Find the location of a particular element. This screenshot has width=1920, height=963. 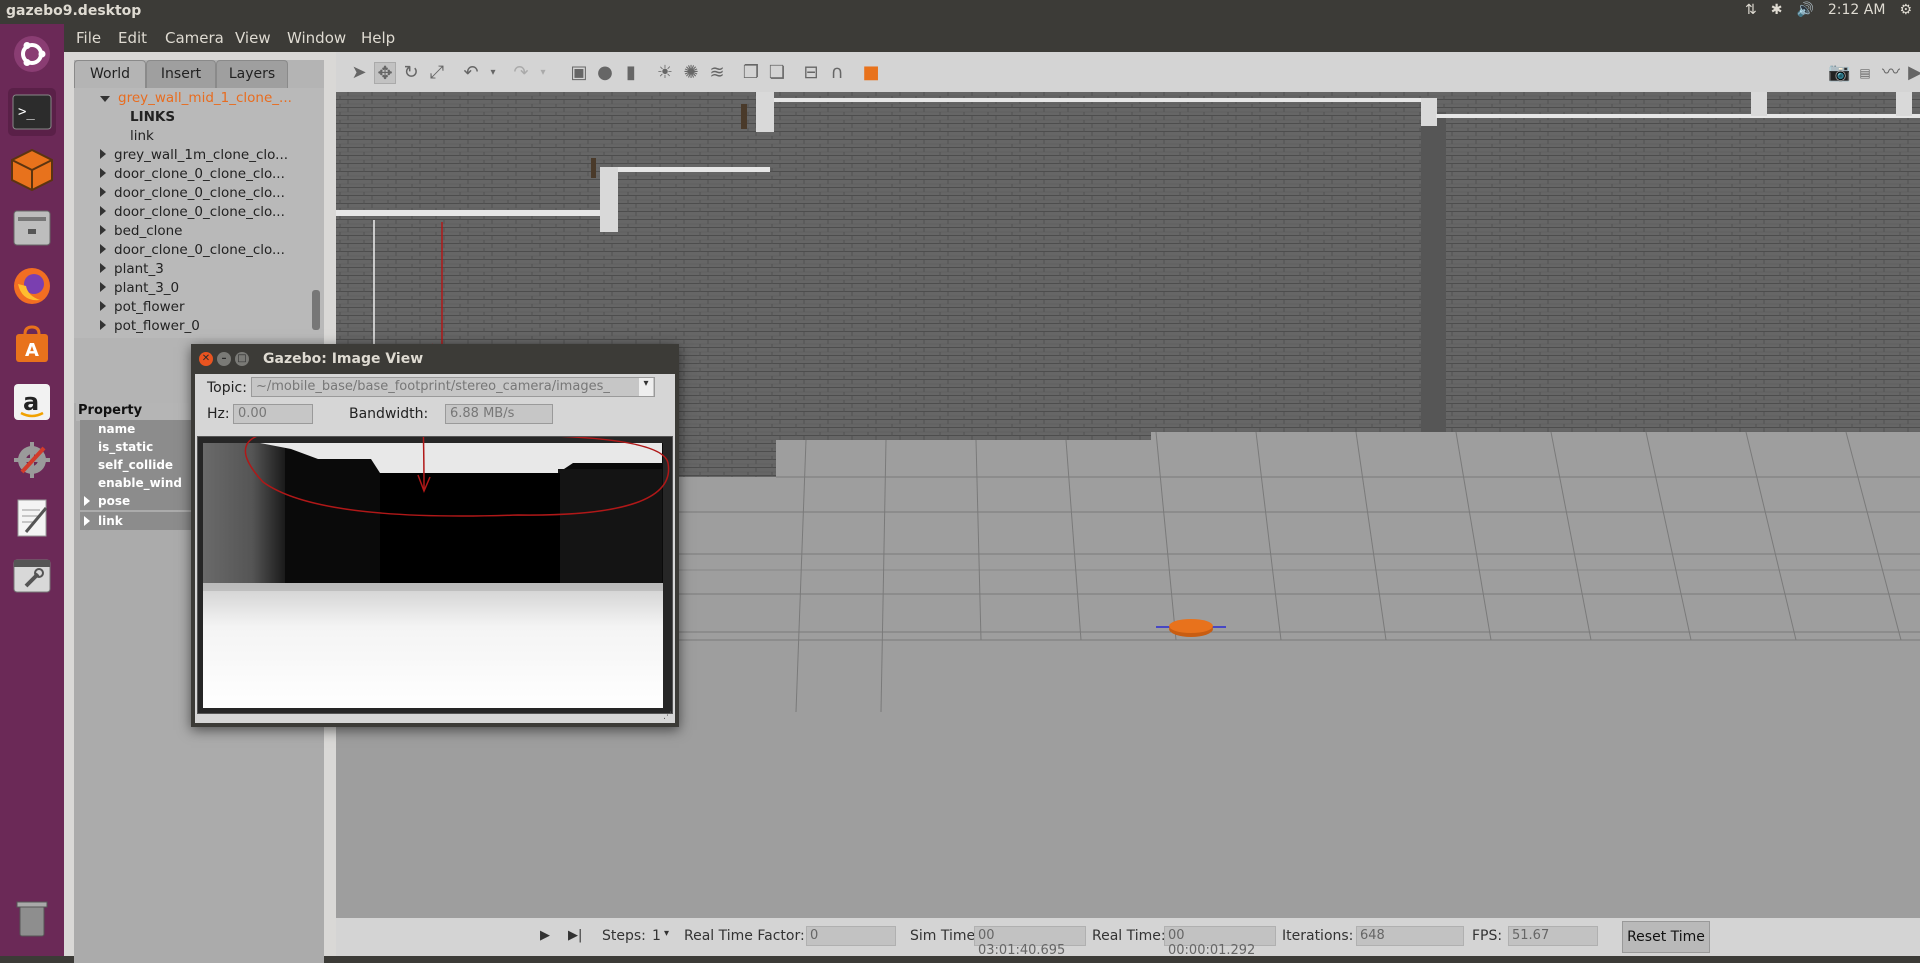

rtf-label: Real Time Factor: is located at coordinates (744, 936).